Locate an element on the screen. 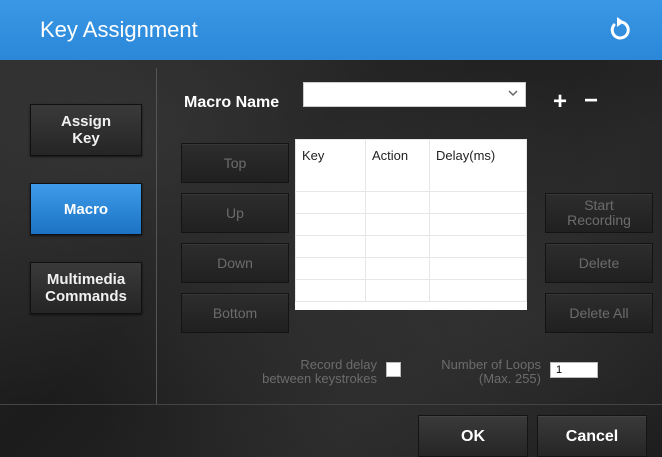 Image resolution: width=662 pixels, height=457 pixels. ok-button: OK is located at coordinates (473, 436).